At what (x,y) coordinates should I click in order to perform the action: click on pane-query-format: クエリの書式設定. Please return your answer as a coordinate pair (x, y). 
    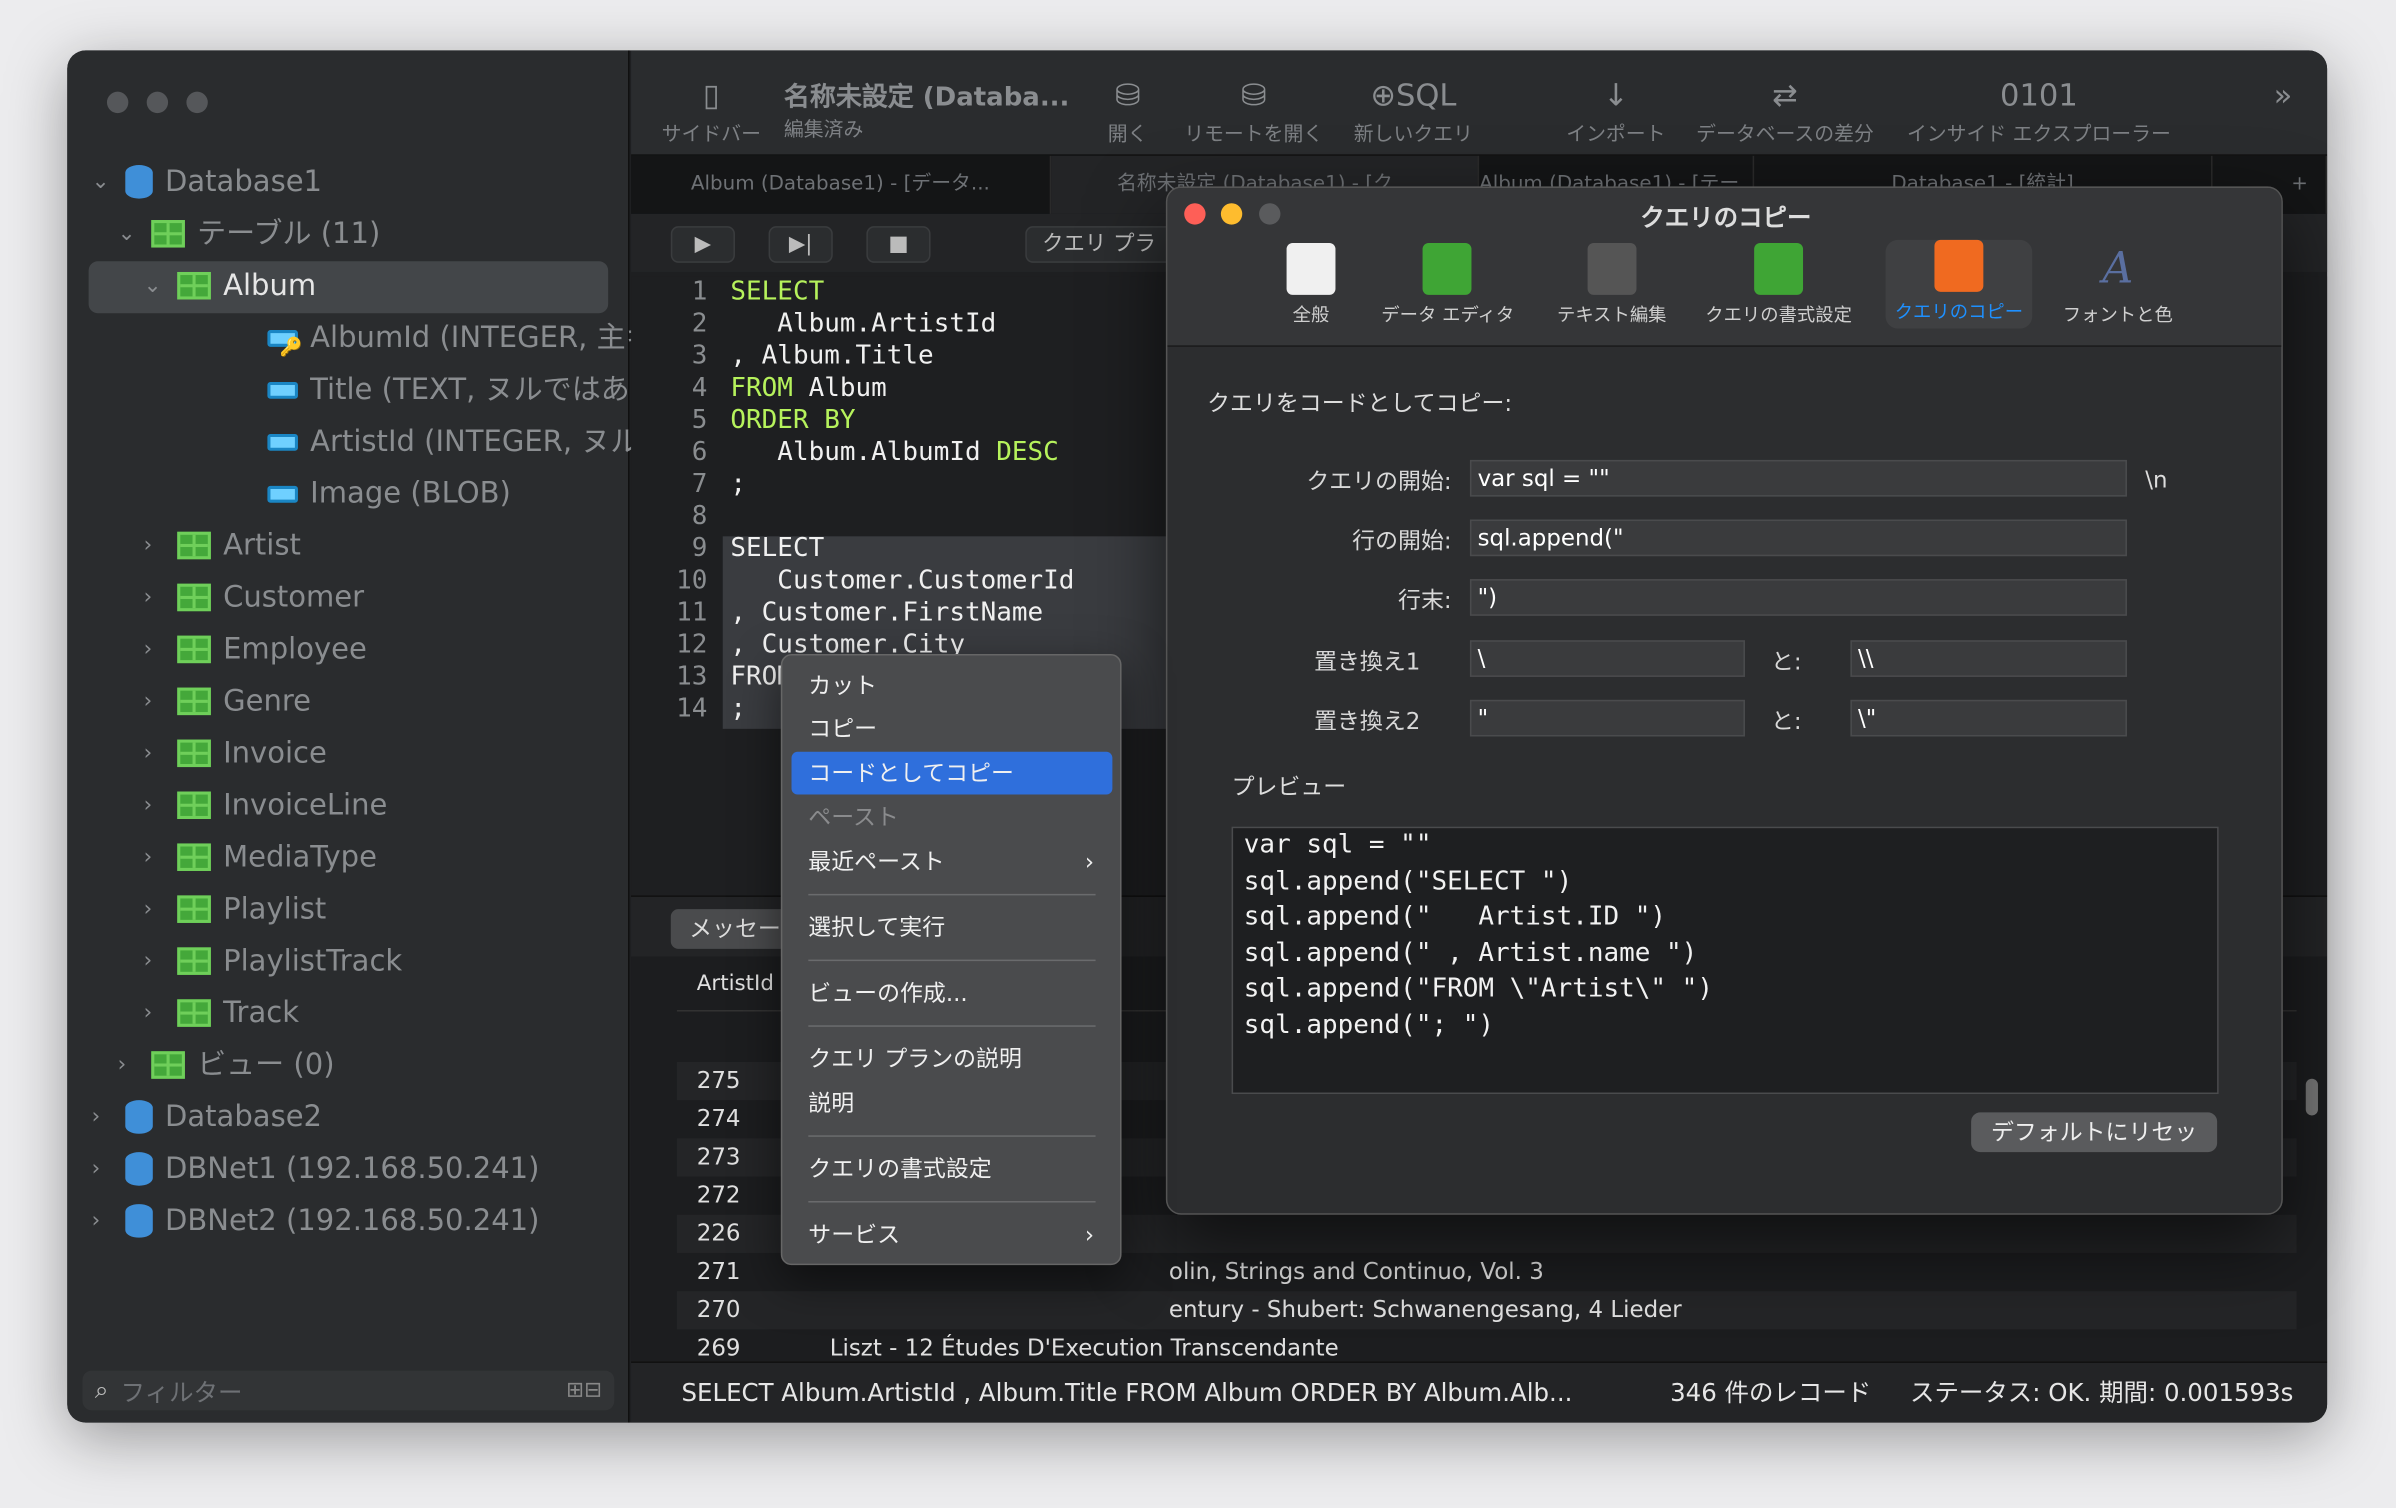
    Looking at the image, I should click on (1778, 284).